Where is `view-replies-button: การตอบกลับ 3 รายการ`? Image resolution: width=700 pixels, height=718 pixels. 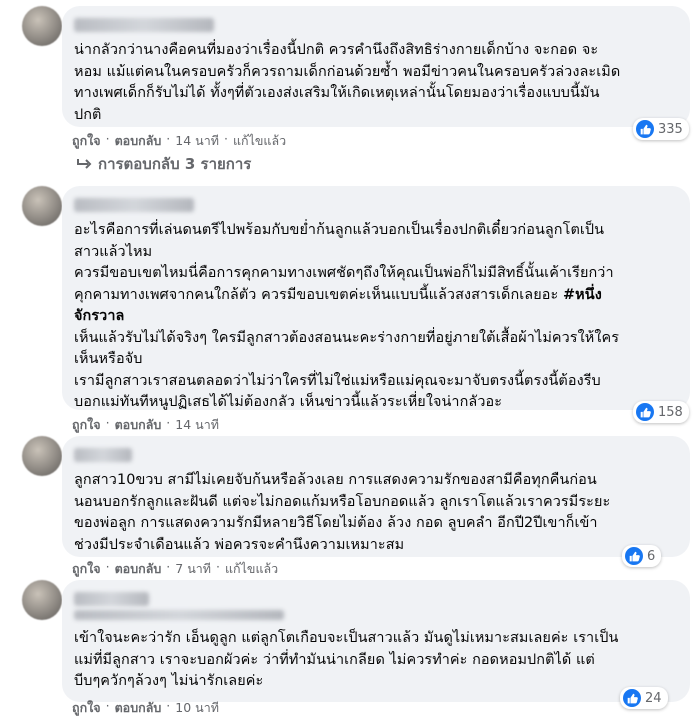
view-replies-button: การตอบกลับ 3 รายการ is located at coordinates (163, 164).